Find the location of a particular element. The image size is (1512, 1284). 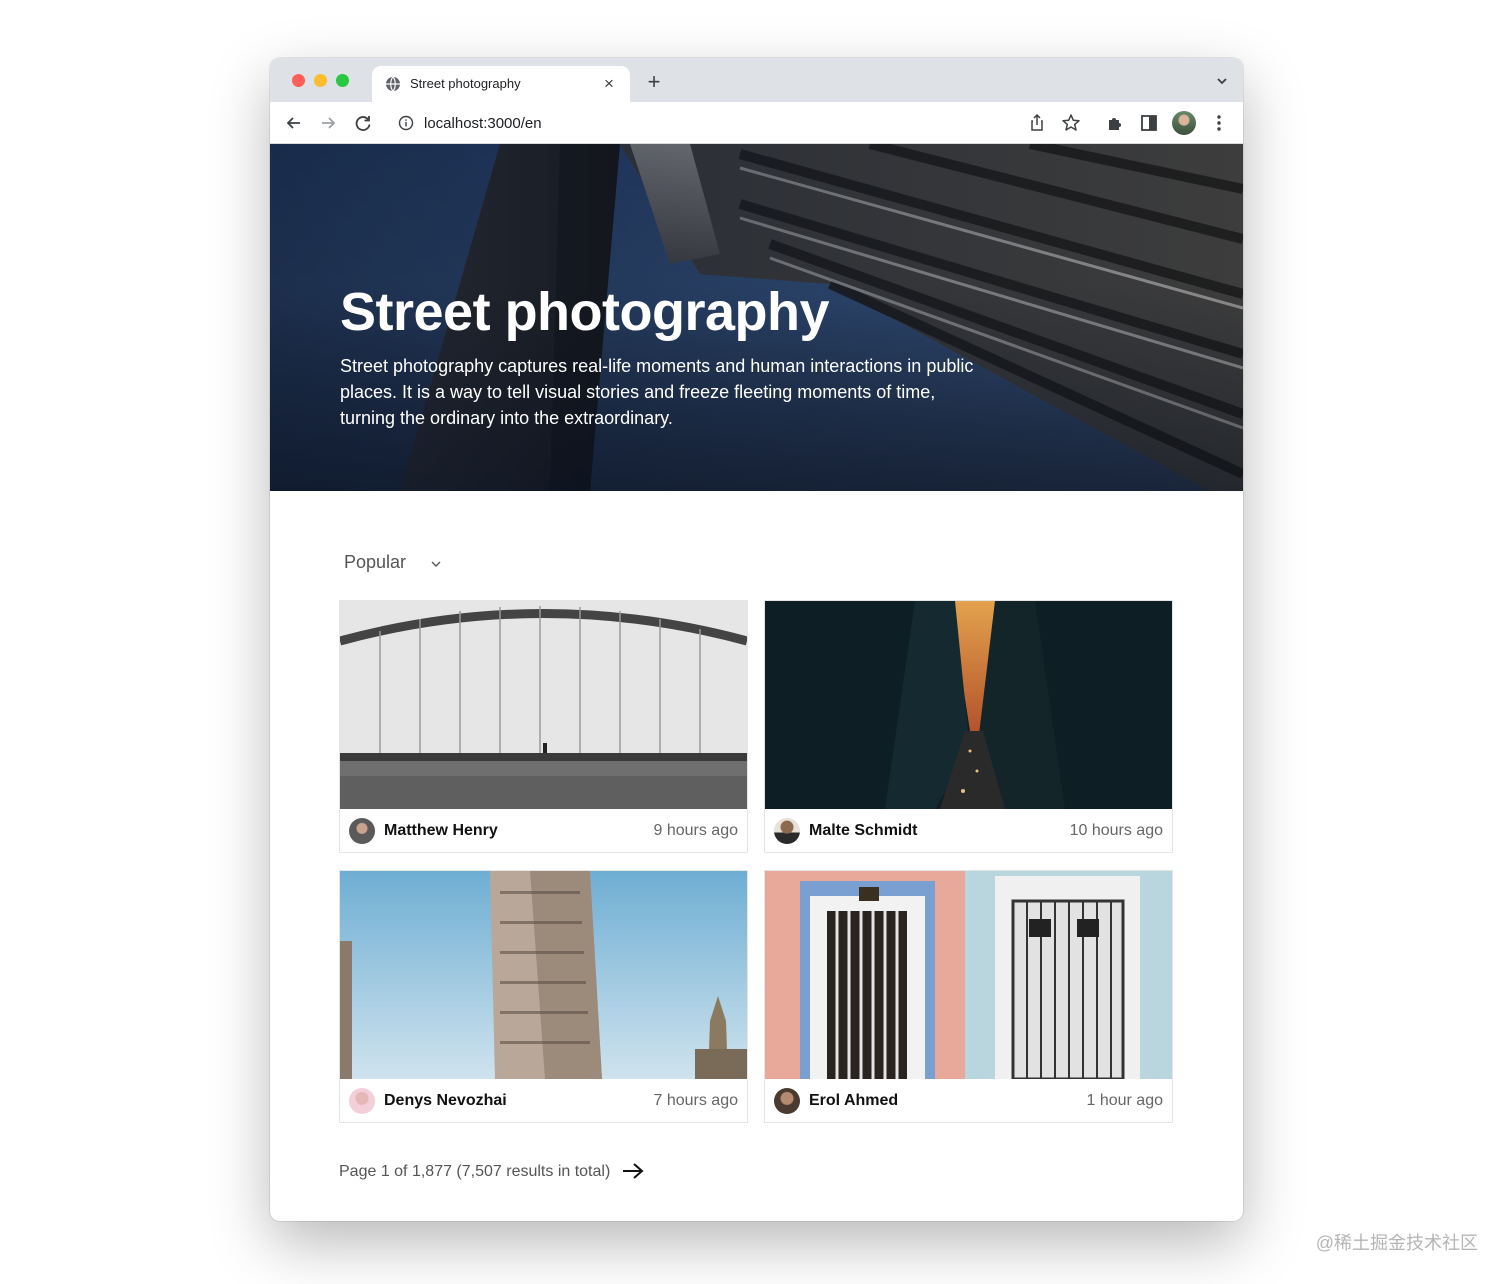

window-minimize-button is located at coordinates (320, 80).